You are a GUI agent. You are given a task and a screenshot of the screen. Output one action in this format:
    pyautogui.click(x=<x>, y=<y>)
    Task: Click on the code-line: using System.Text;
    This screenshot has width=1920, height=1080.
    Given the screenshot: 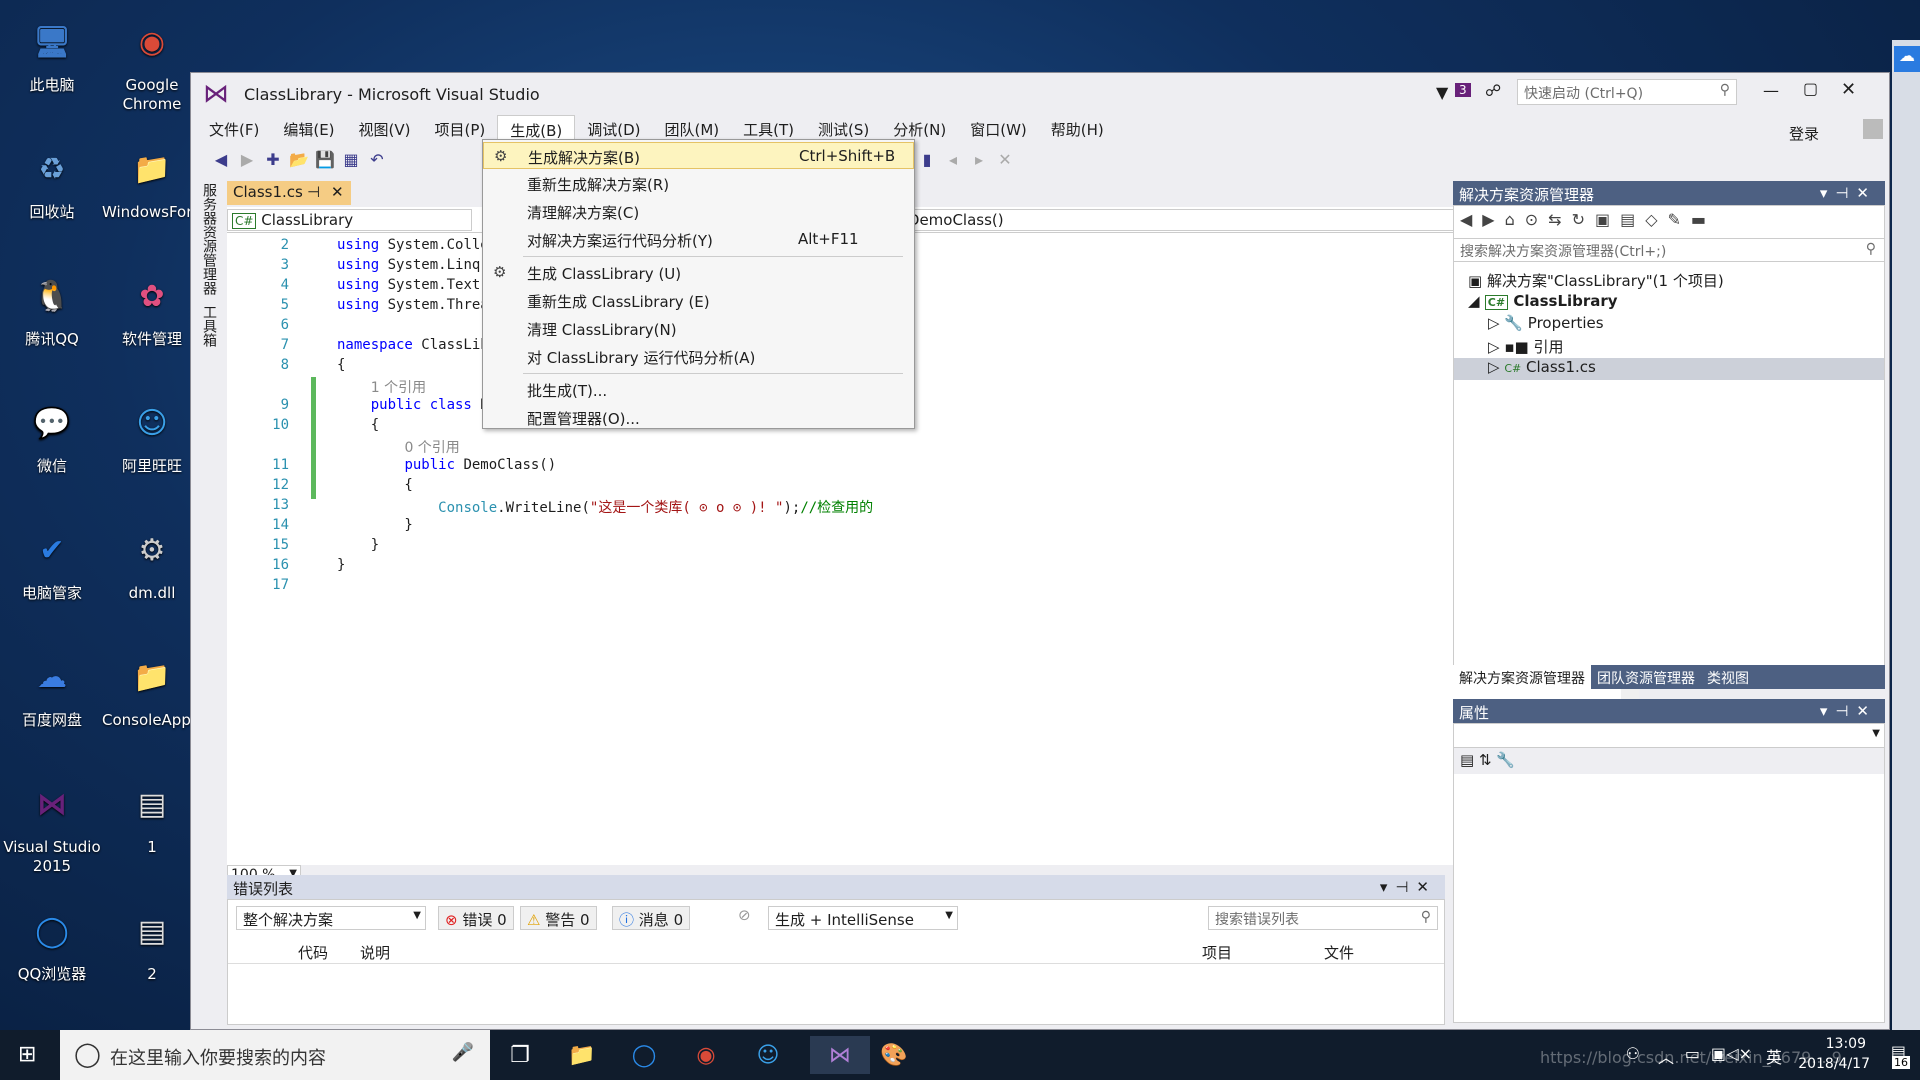 What is the action you would take?
    pyautogui.click(x=413, y=285)
    